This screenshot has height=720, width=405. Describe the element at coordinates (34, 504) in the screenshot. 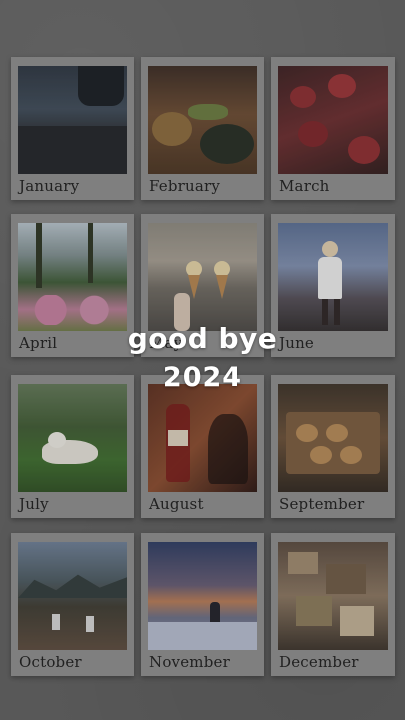

I see `month-label: July` at that location.